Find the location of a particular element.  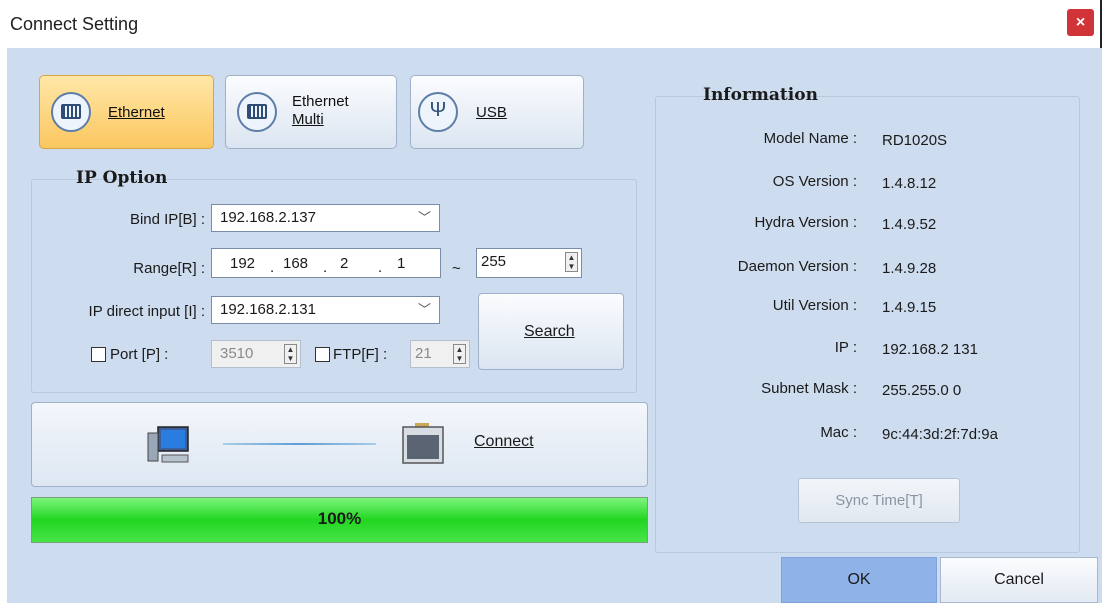

usb-mode-button: Ψ USB is located at coordinates (497, 112).